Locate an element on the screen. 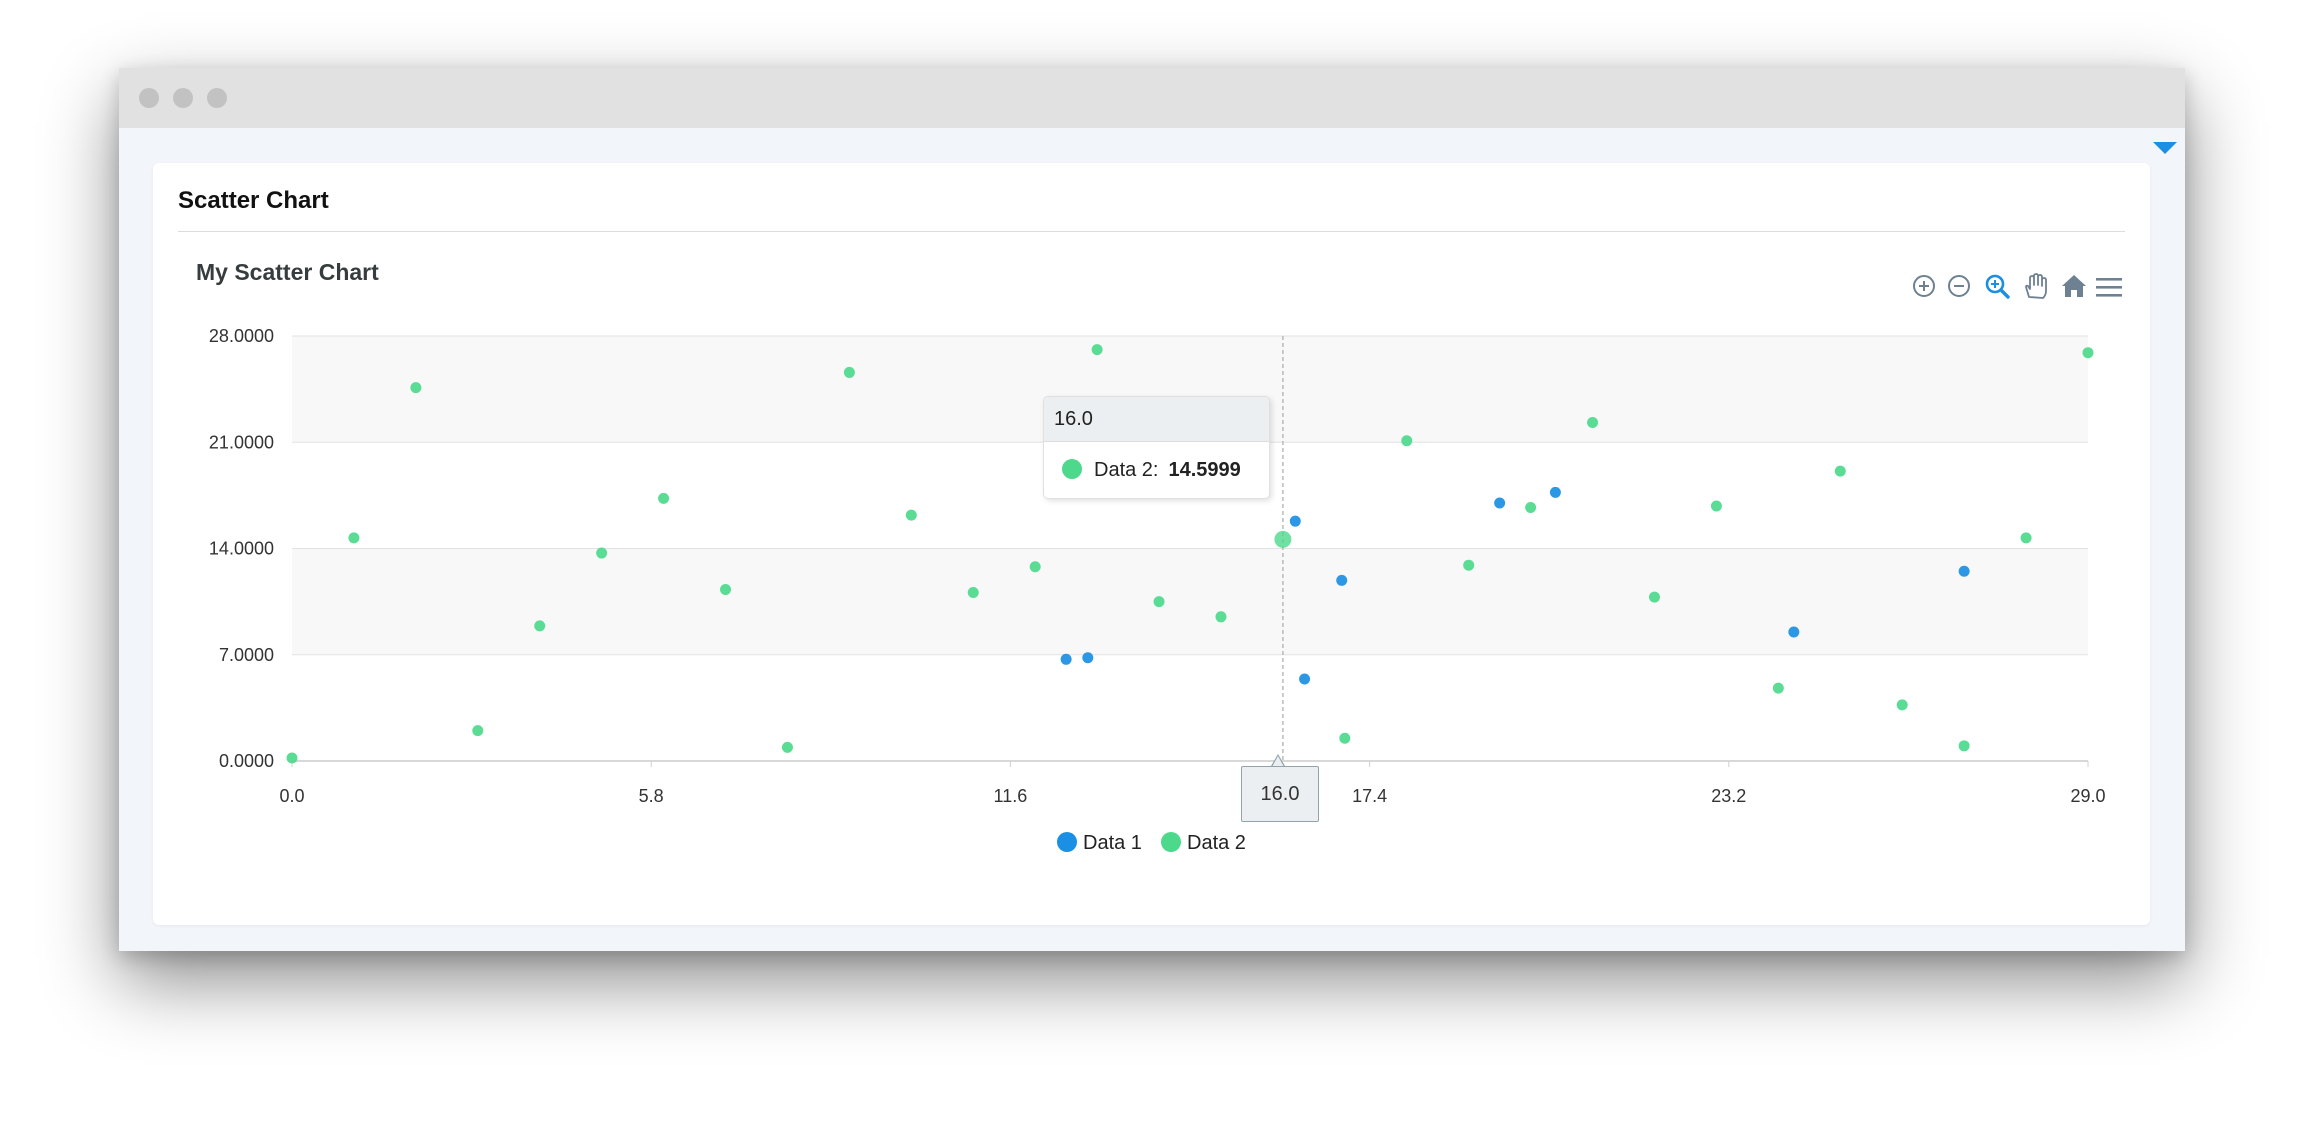 This screenshot has height=1121, width=2304. x-tick-label: 5.8 is located at coordinates (651, 796).